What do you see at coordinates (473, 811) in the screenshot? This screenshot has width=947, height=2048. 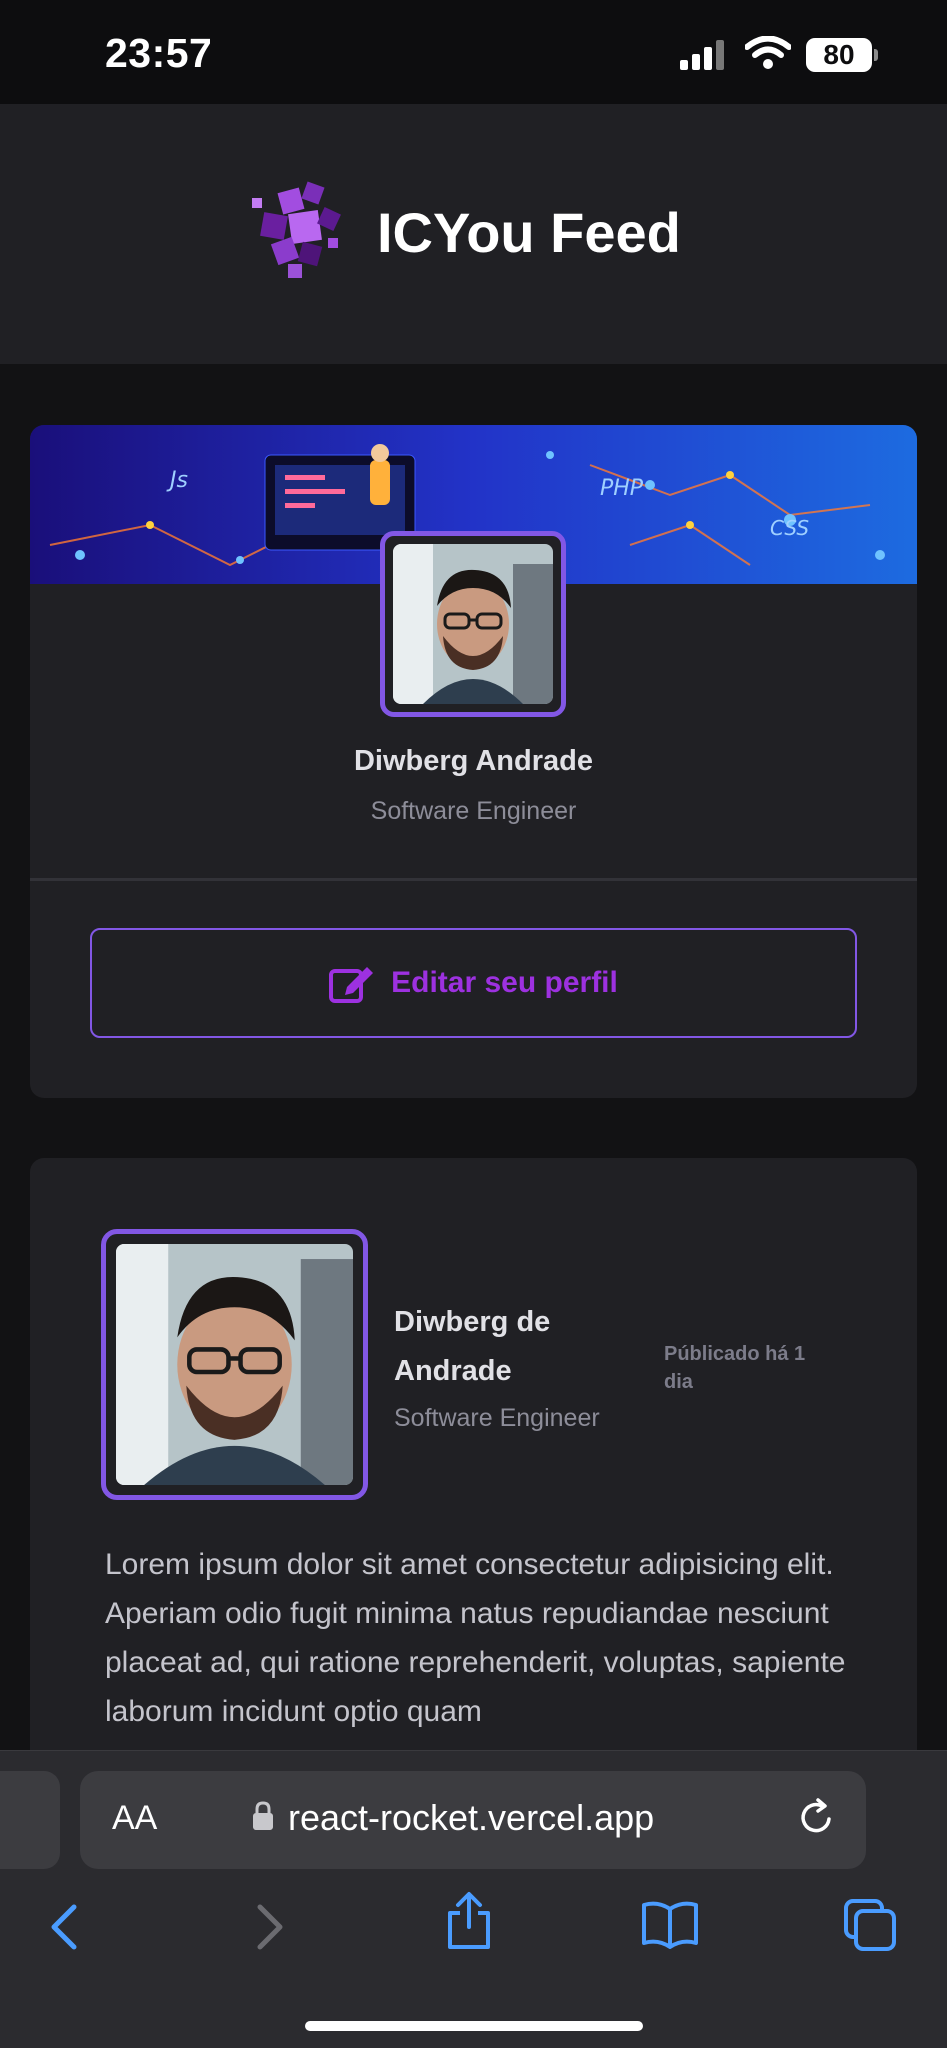 I see `profile-role: Software Engineer` at bounding box center [473, 811].